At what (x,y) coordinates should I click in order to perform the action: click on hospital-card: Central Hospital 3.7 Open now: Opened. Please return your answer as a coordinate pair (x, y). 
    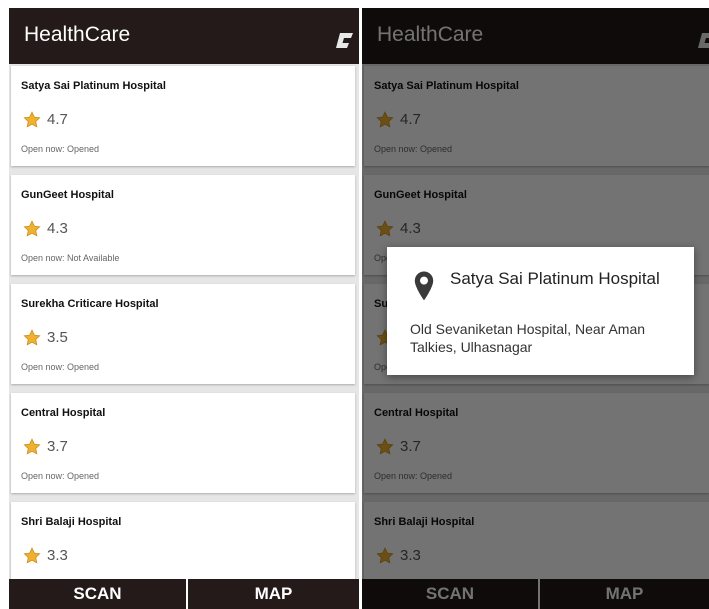
    Looking at the image, I should click on (183, 443).